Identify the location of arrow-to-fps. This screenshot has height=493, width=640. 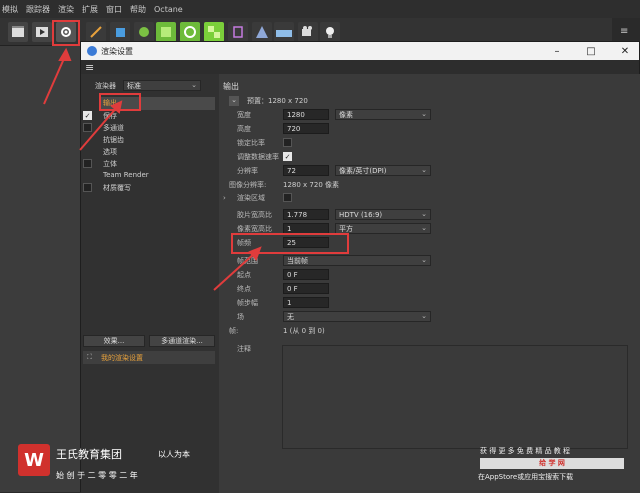
(235, 271).